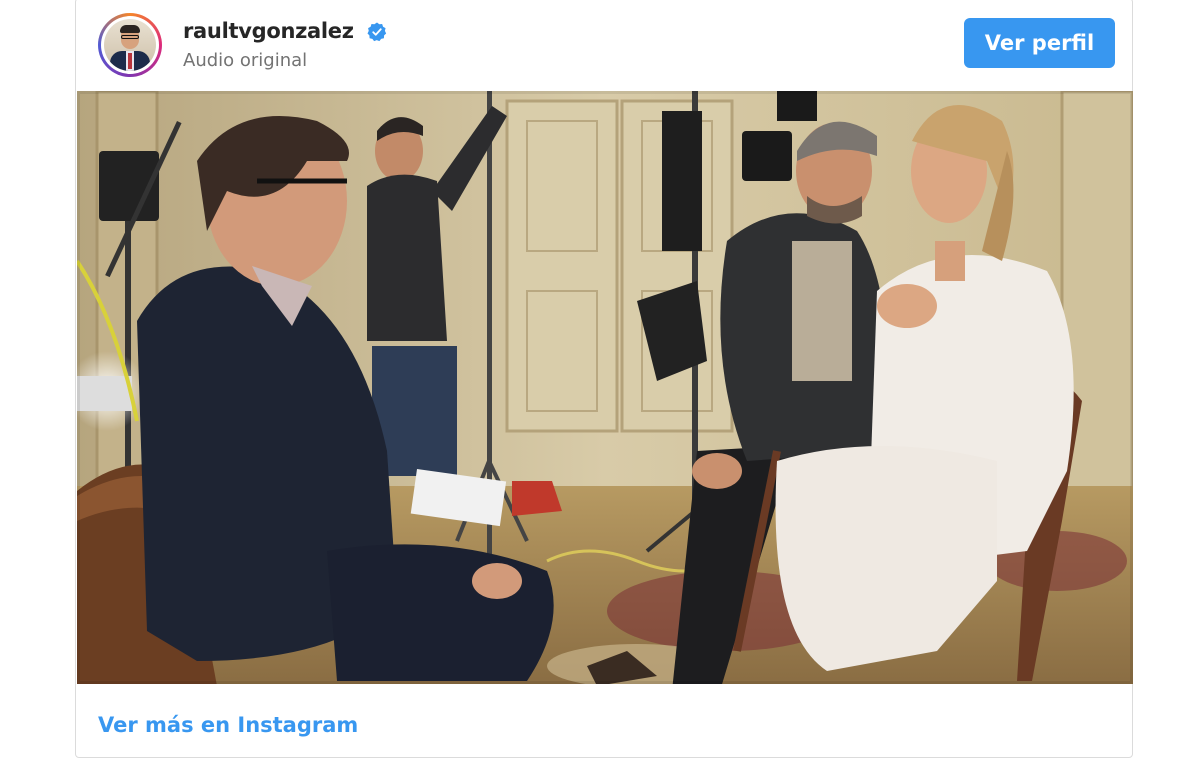 This screenshot has height=758, width=1200. What do you see at coordinates (268, 31) in the screenshot?
I see `username-link: raultvgonzalez` at bounding box center [268, 31].